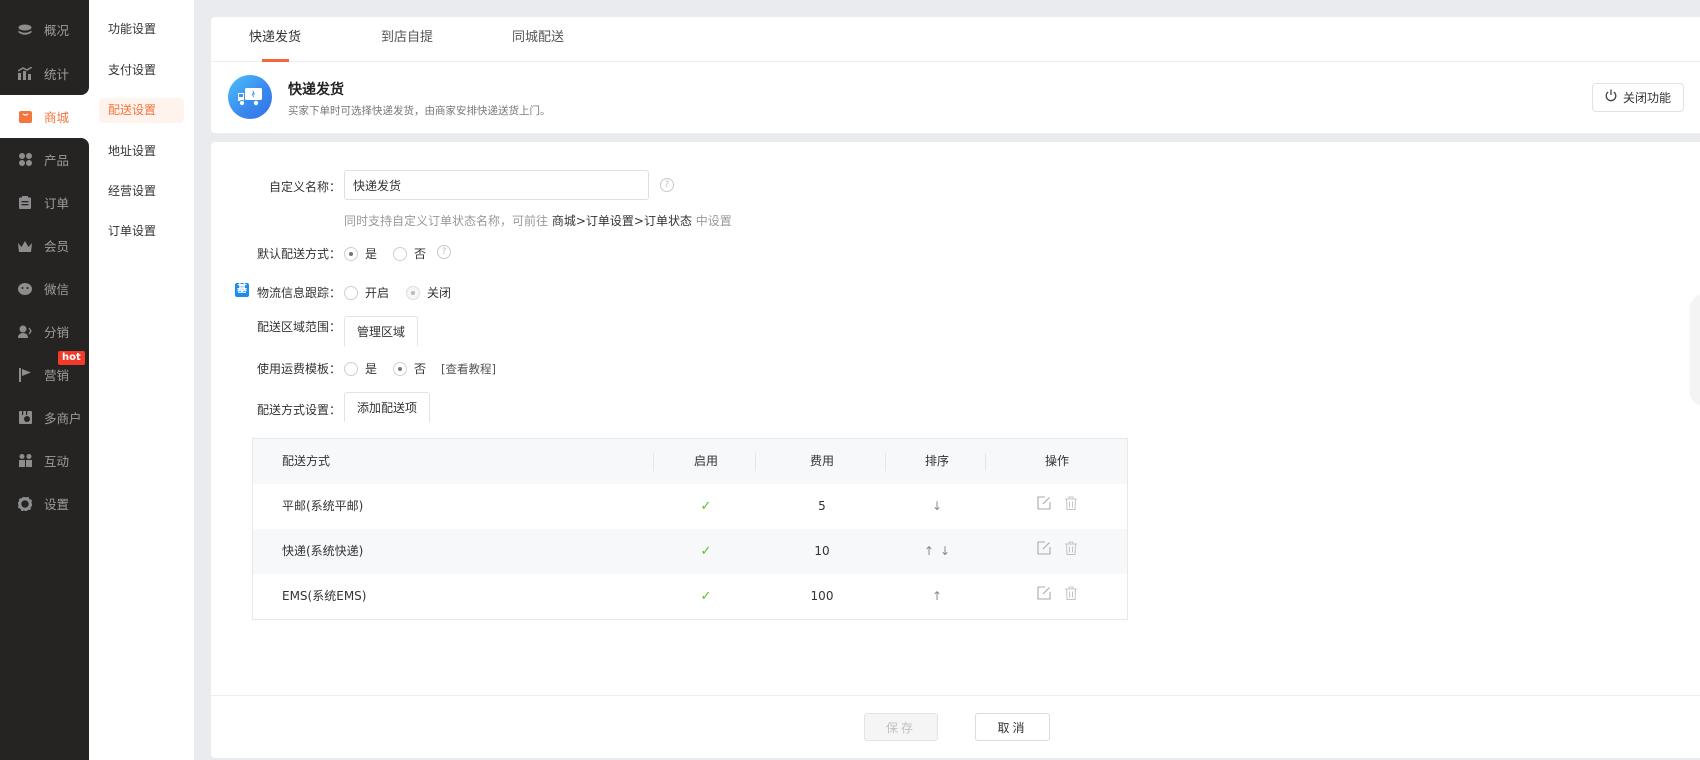 The height and width of the screenshot is (760, 1700). I want to click on tab-store-pickup: 到店自提, so click(407, 39).